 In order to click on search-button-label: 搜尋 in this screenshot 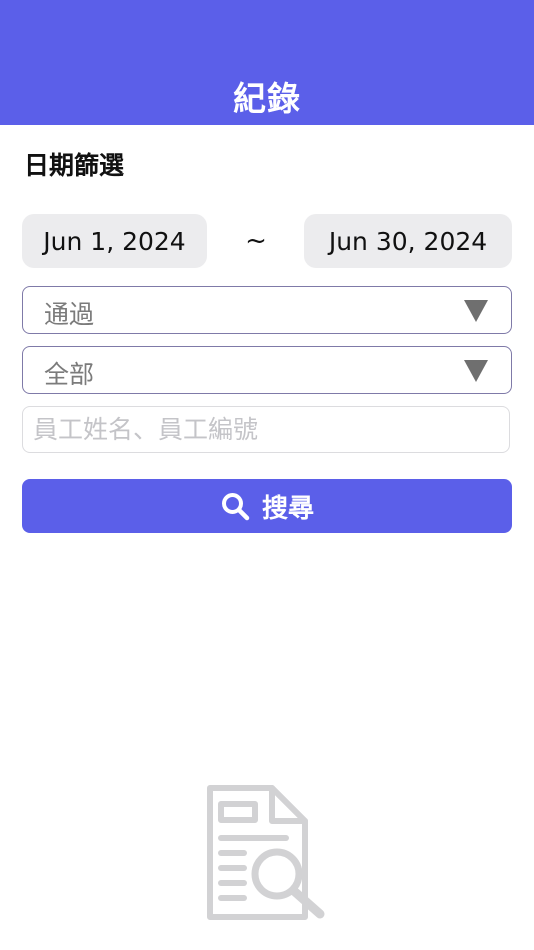, I will do `click(287, 508)`.